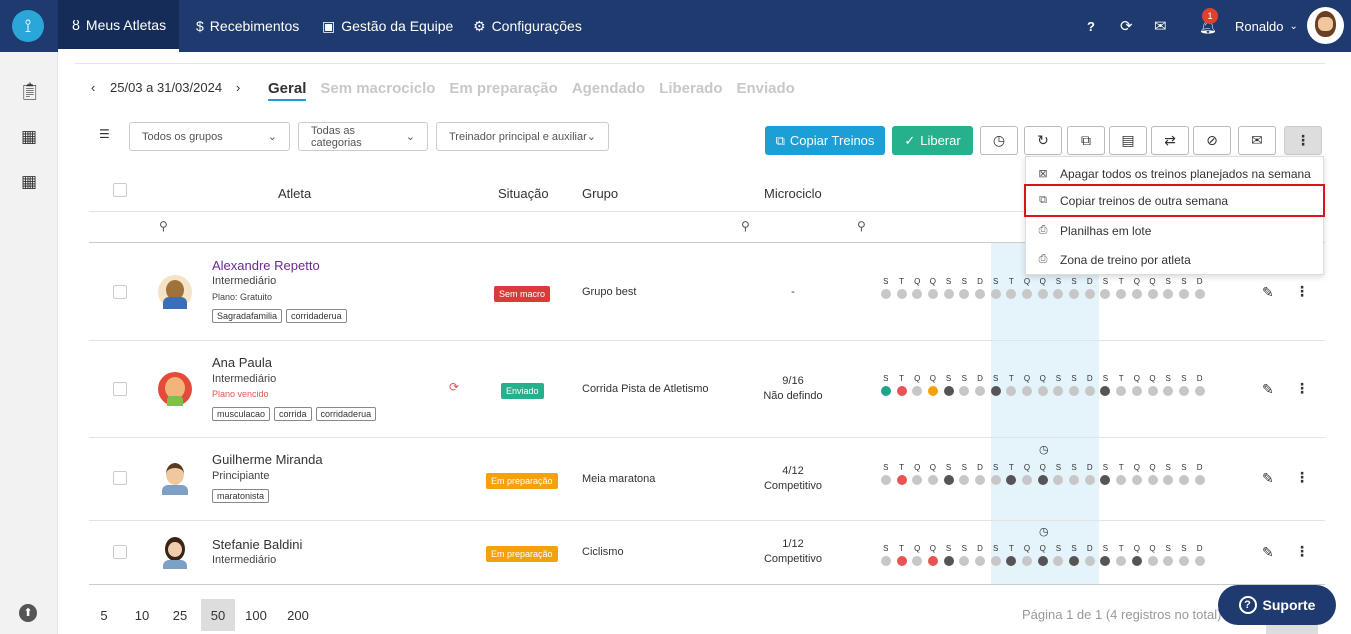  What do you see at coordinates (257, 544) in the screenshot?
I see `athlete-name: Stefanie Baldini` at bounding box center [257, 544].